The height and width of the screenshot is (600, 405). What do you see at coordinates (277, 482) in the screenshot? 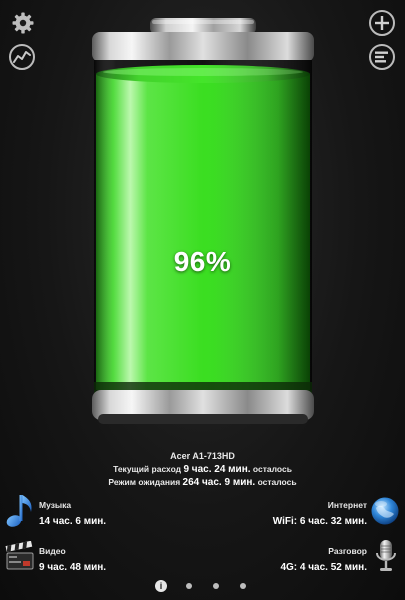
I see `standby-suffix: осталось` at bounding box center [277, 482].